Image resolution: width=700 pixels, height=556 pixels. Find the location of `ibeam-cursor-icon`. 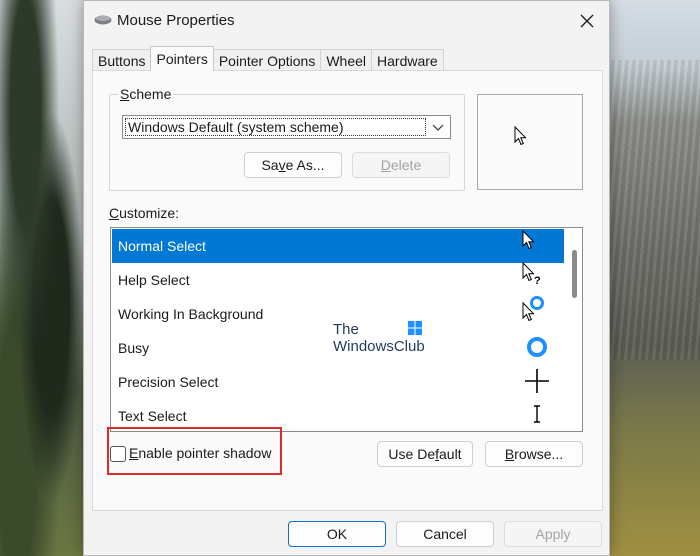

ibeam-cursor-icon is located at coordinates (537, 414).